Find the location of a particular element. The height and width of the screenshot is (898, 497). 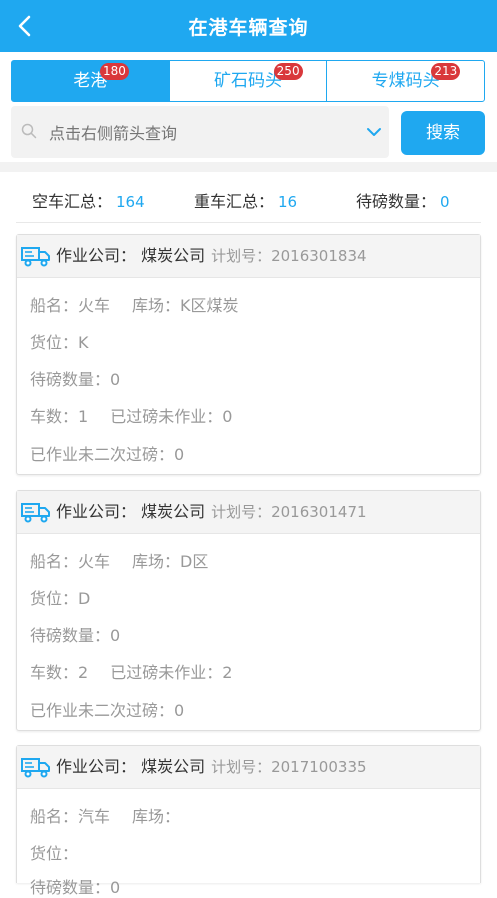

card-title: 作业公司： 煤炭公司 计划号：2016301471 is located at coordinates (211, 512).